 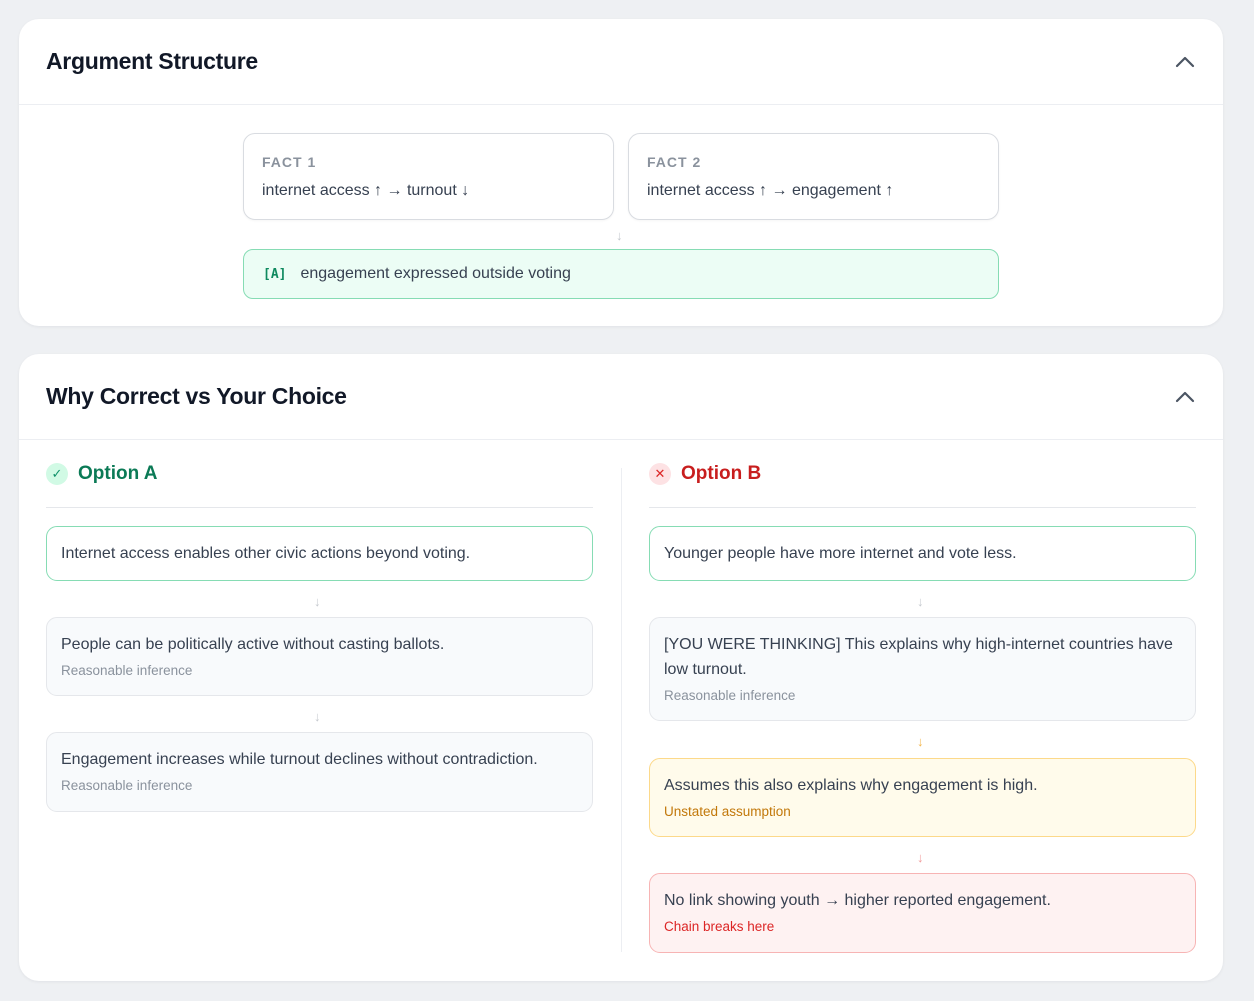 I want to click on x-icon: ✕, so click(x=660, y=473).